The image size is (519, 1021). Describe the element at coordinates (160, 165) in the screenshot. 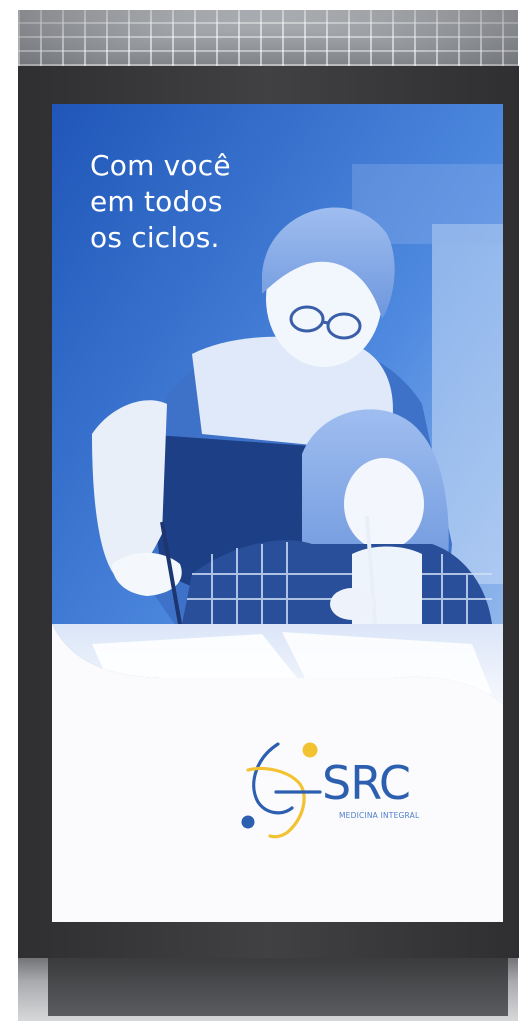

I see `headline-line-1: Com você` at that location.